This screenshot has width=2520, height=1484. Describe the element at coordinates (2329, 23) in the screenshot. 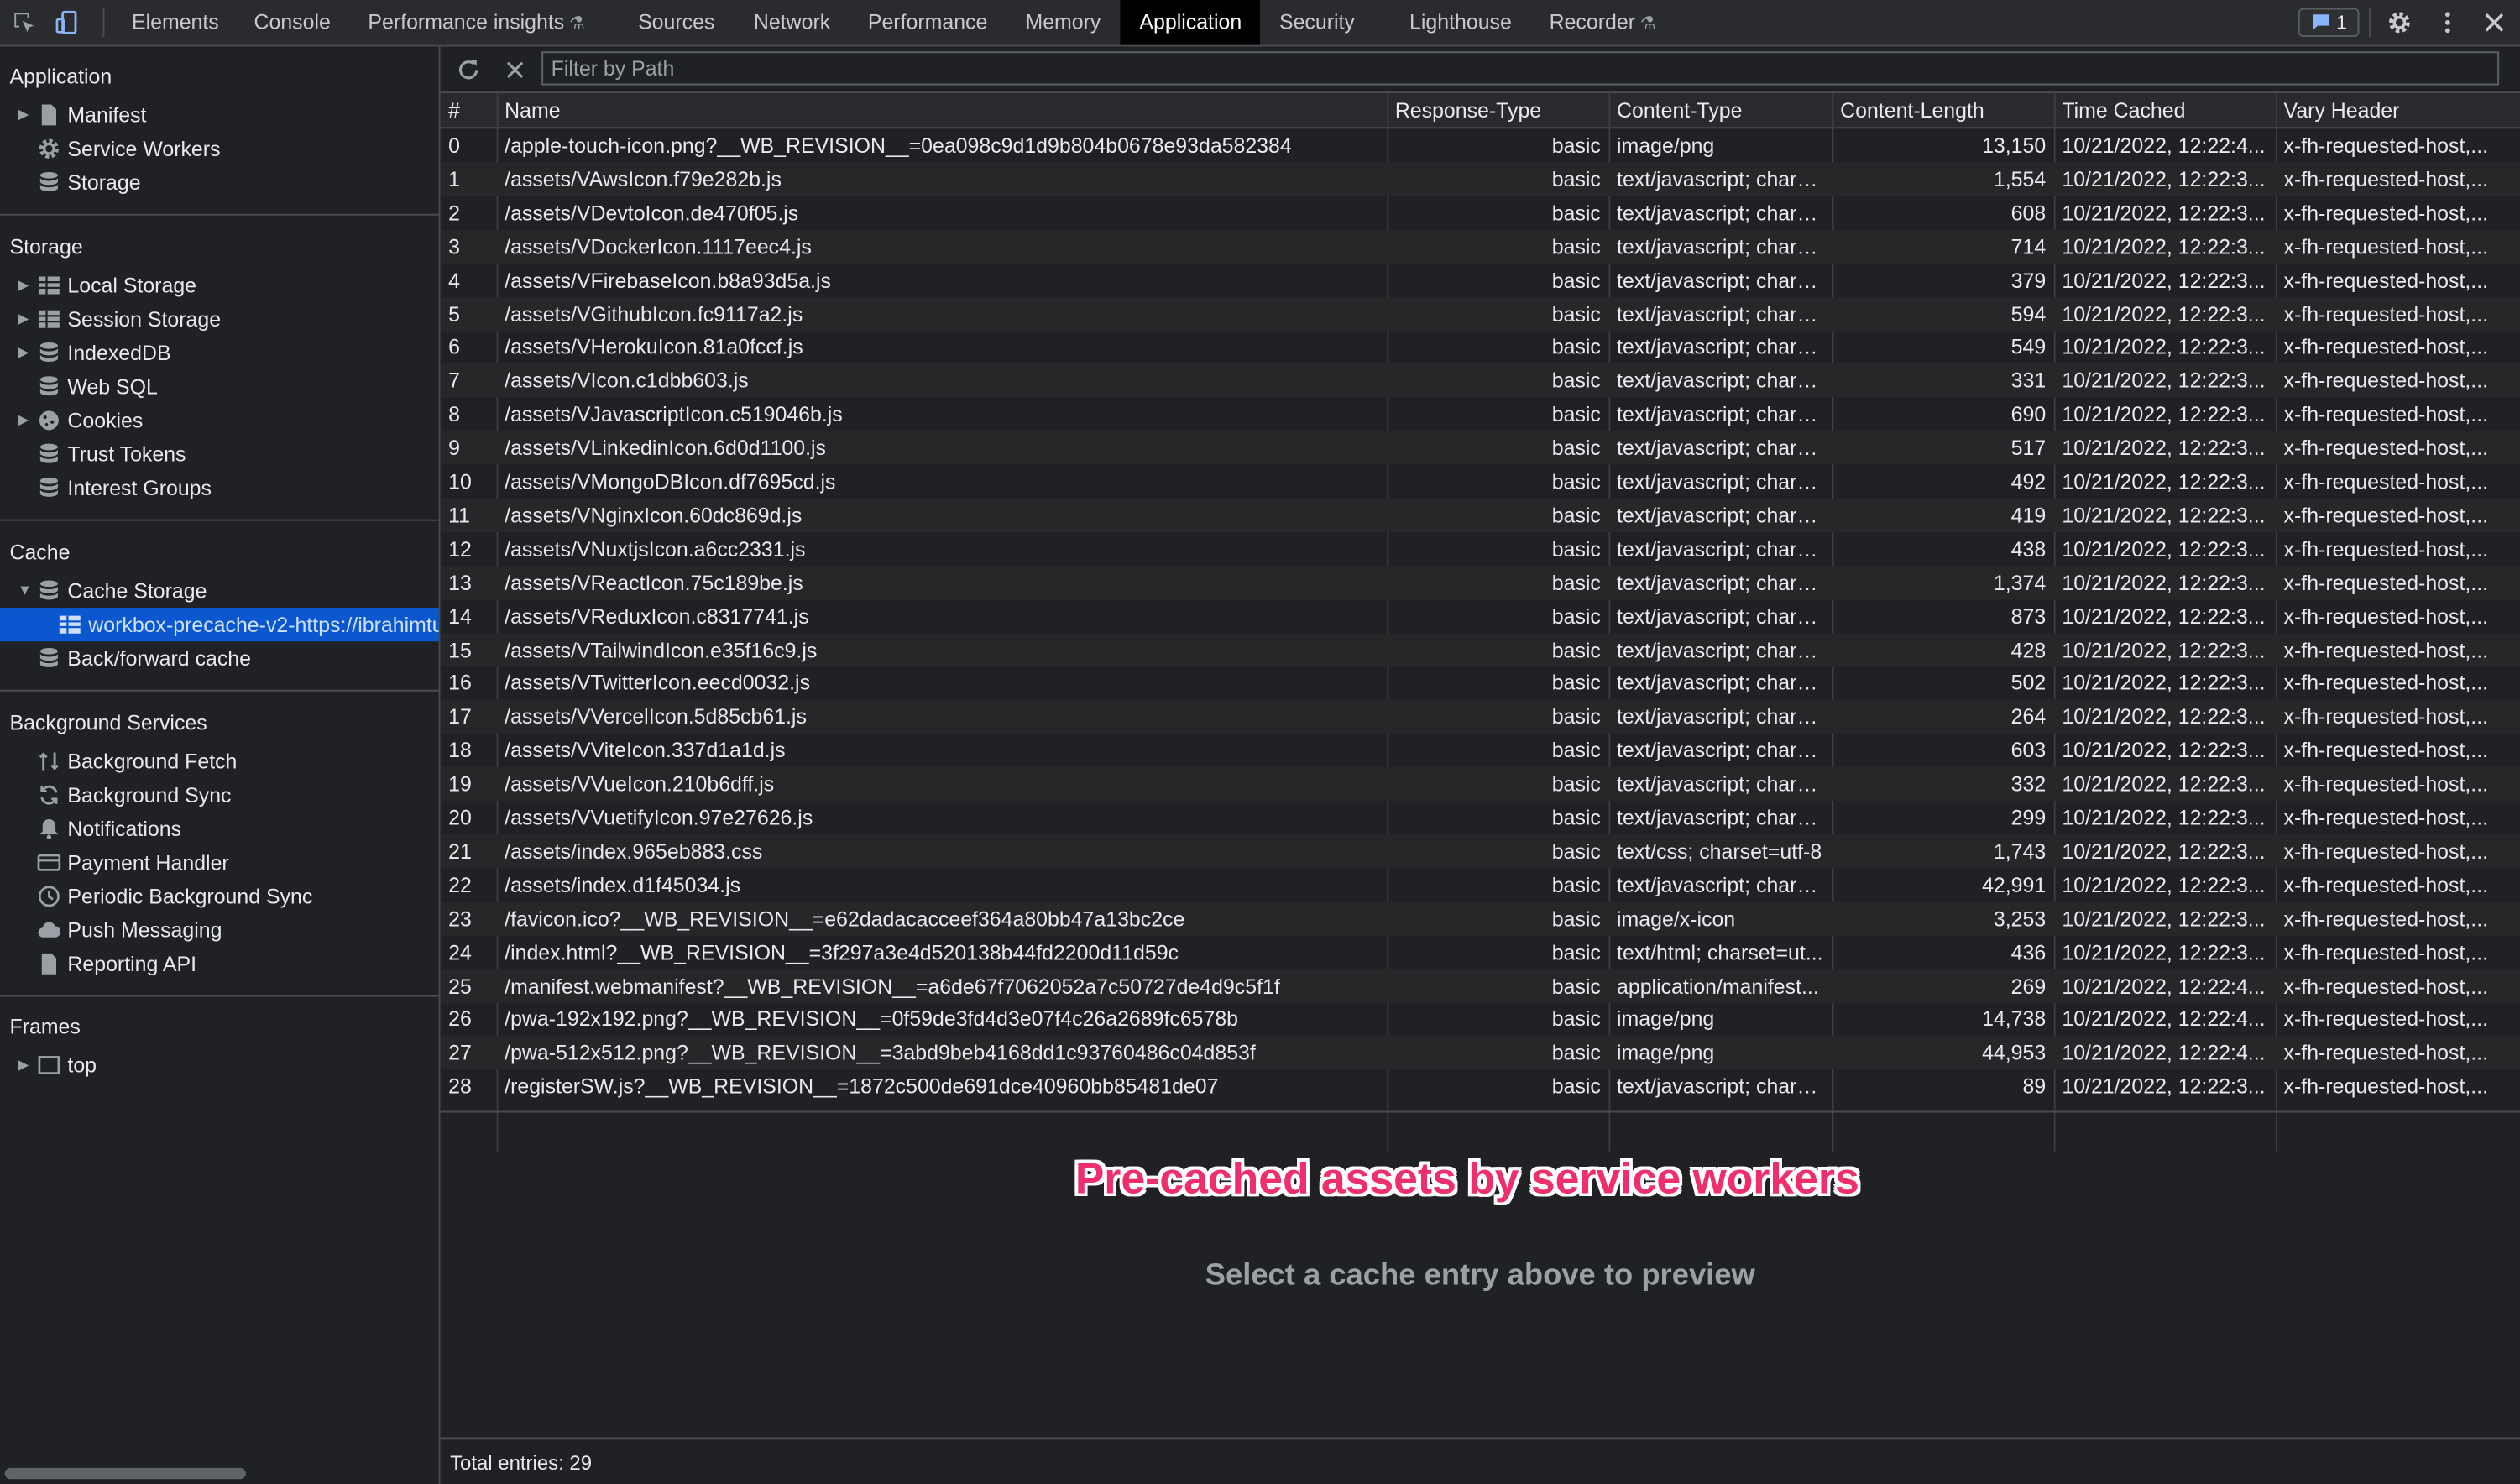

I see `issues-badge: 1` at that location.